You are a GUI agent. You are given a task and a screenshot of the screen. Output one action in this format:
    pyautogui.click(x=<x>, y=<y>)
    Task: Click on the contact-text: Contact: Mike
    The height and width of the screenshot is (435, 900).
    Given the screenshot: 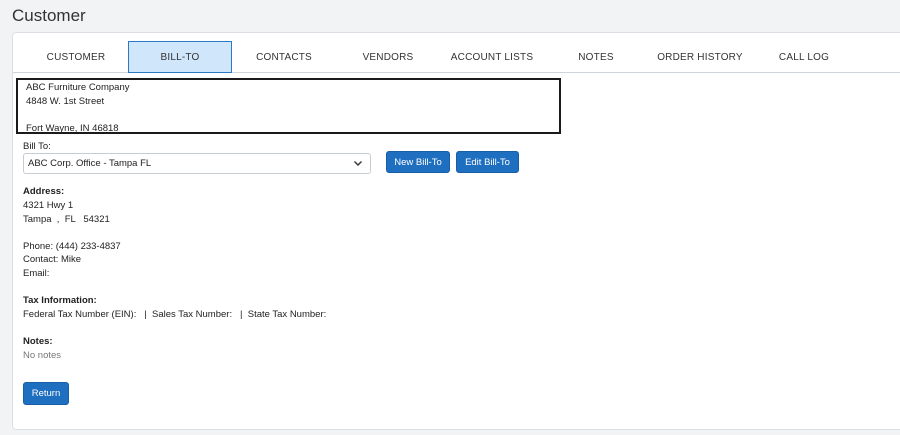 What is the action you would take?
    pyautogui.click(x=52, y=259)
    